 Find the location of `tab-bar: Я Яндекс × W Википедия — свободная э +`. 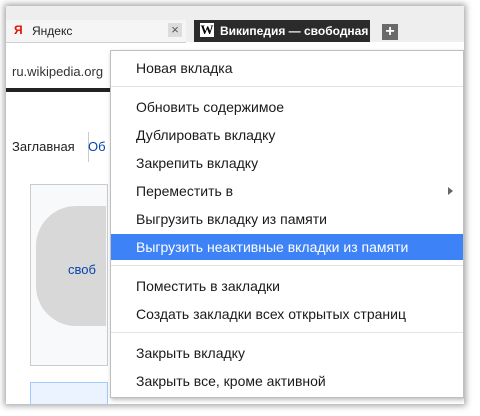

tab-bar: Я Яндекс × W Википедия — свободная э + is located at coordinates (235, 24).